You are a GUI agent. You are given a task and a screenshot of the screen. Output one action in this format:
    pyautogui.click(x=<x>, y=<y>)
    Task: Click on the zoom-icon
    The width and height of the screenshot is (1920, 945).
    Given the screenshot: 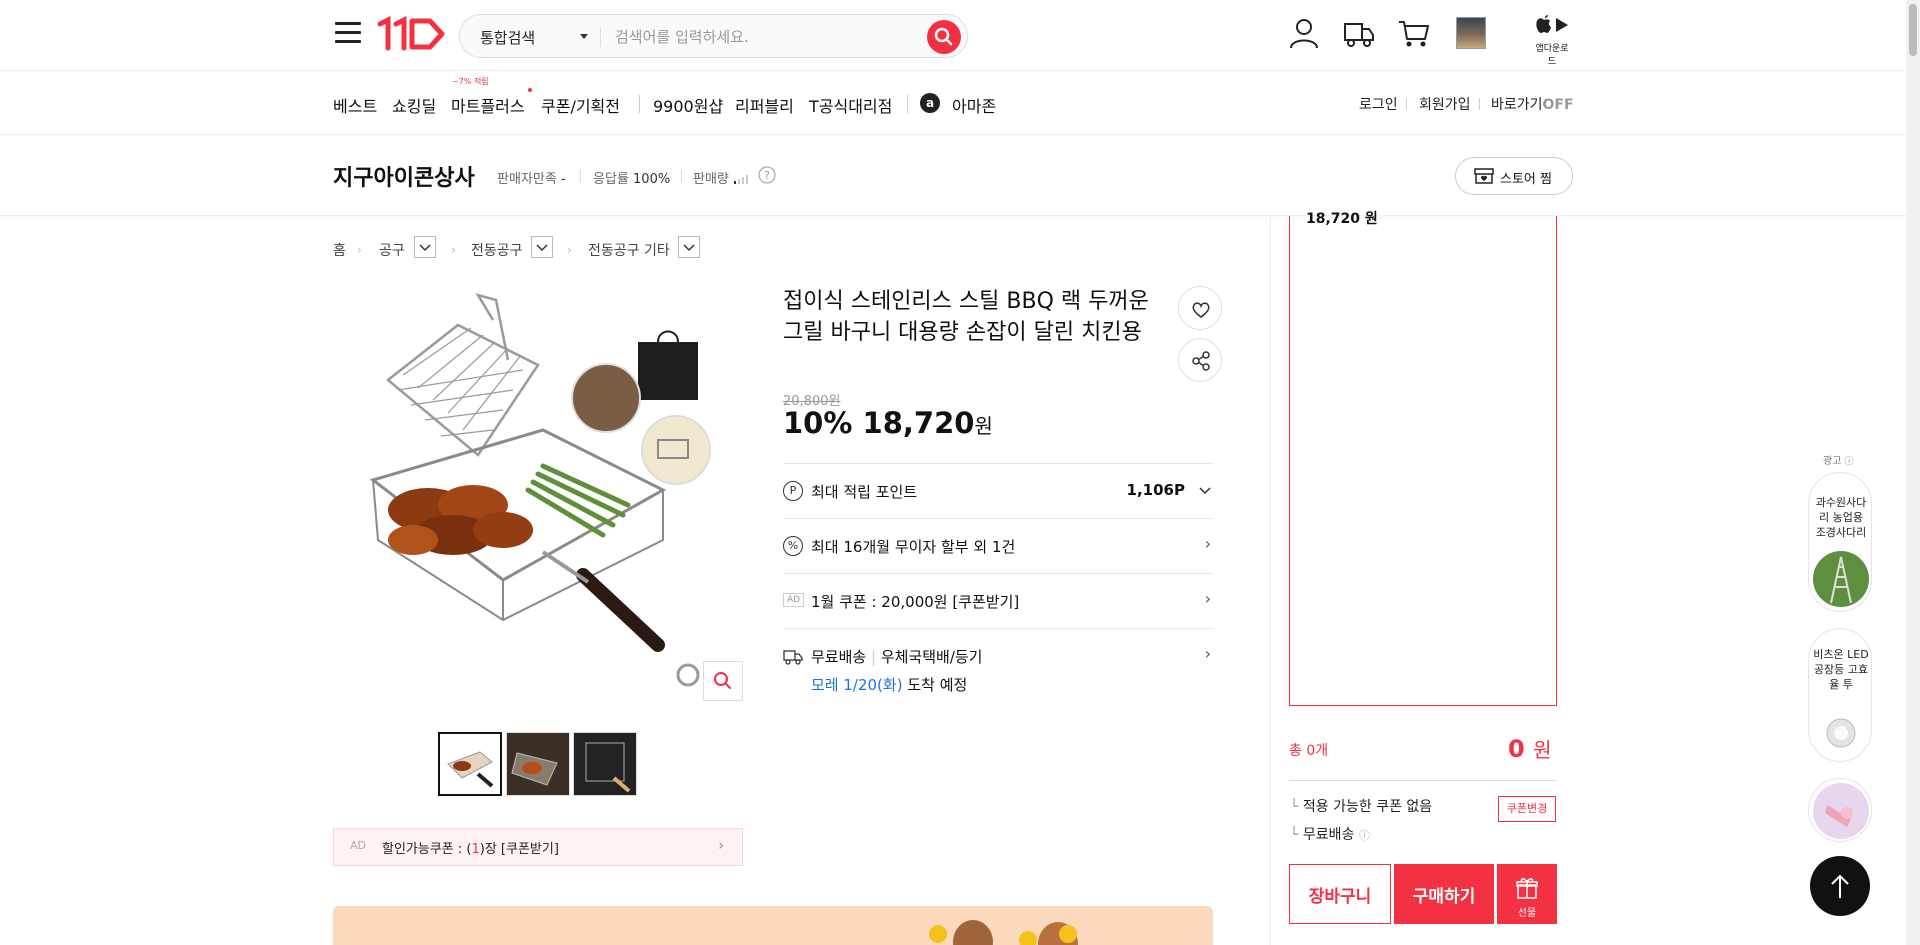 What is the action you would take?
    pyautogui.click(x=722, y=680)
    